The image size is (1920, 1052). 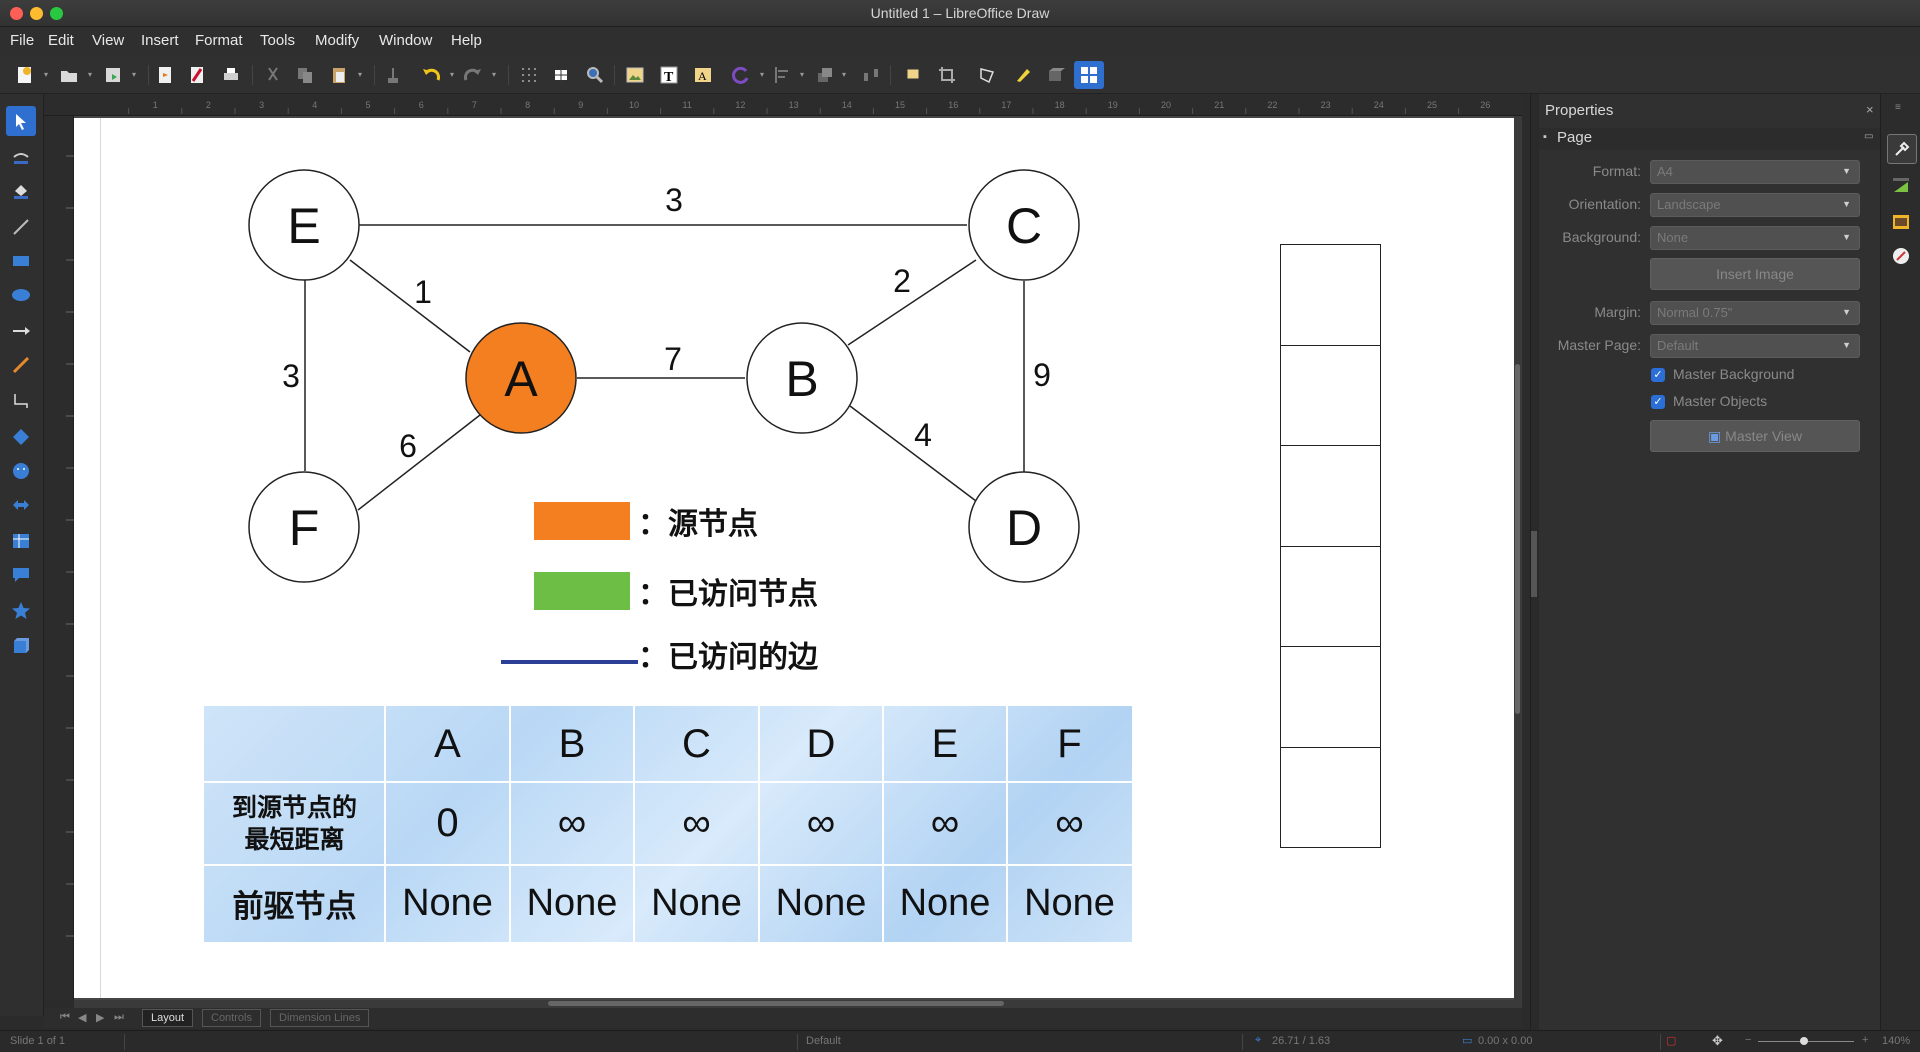 What do you see at coordinates (304, 528) in the screenshot?
I see `node-f-label: F` at bounding box center [304, 528].